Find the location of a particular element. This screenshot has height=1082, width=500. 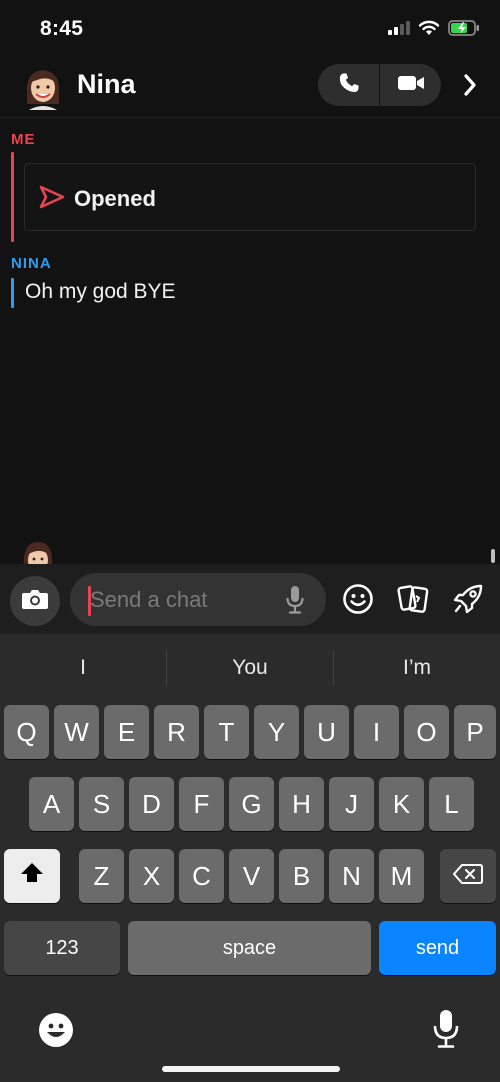

typing-bitmoji-icon is located at coordinates (38, 551).